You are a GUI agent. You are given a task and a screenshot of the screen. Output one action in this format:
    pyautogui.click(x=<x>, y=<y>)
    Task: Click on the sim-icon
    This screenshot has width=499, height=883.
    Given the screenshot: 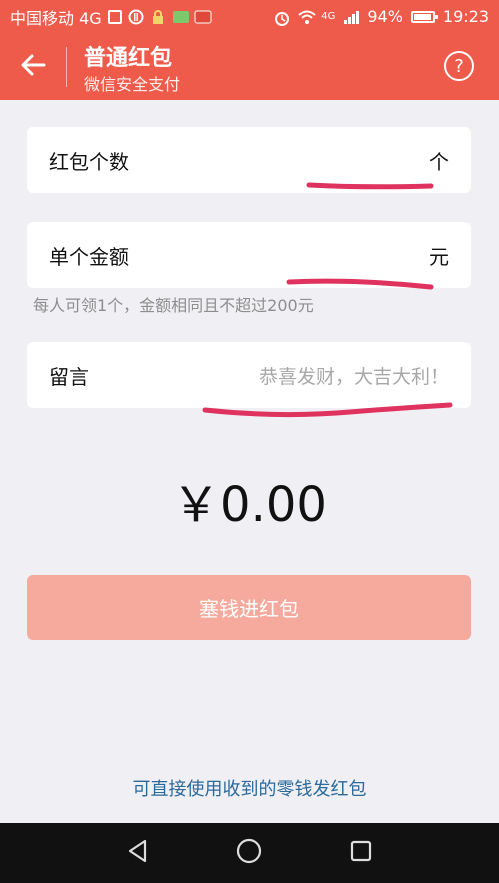 What is the action you would take?
    pyautogui.click(x=114, y=16)
    